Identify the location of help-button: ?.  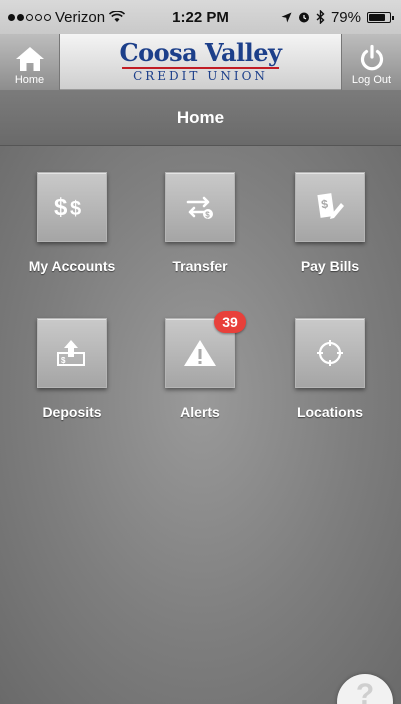
(365, 689).